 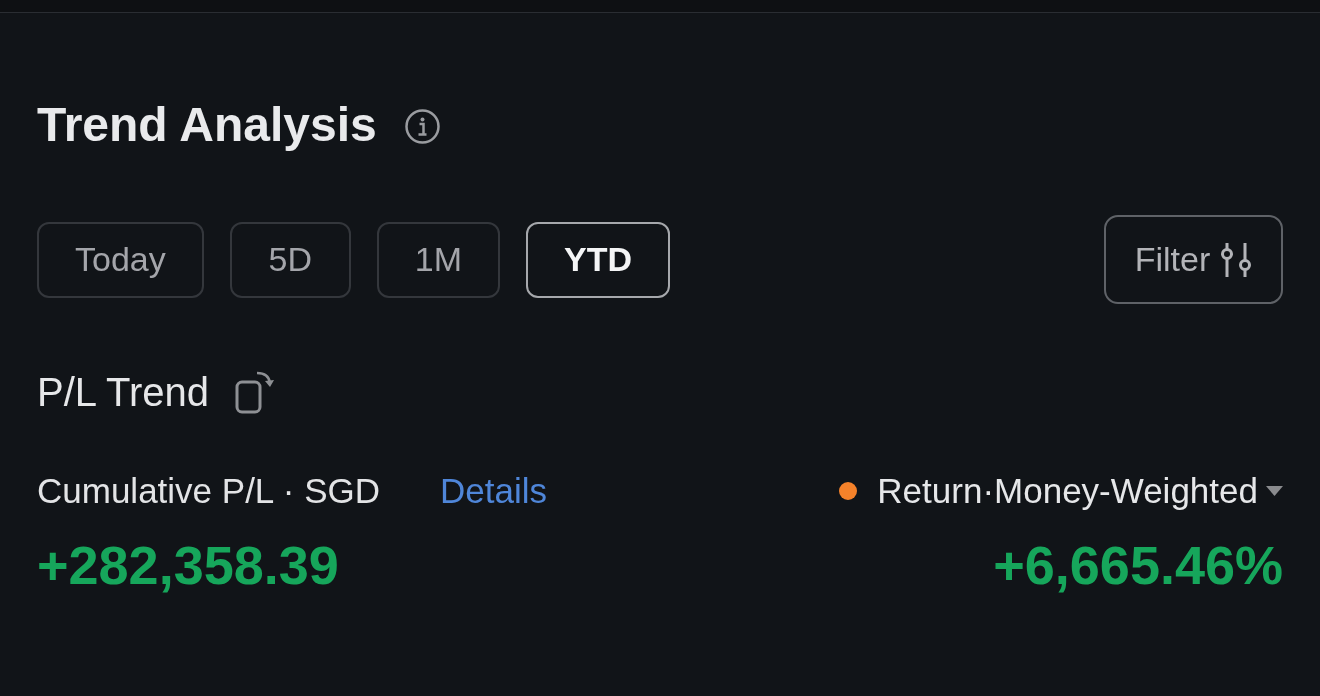 I want to click on details-link: Details, so click(x=493, y=491).